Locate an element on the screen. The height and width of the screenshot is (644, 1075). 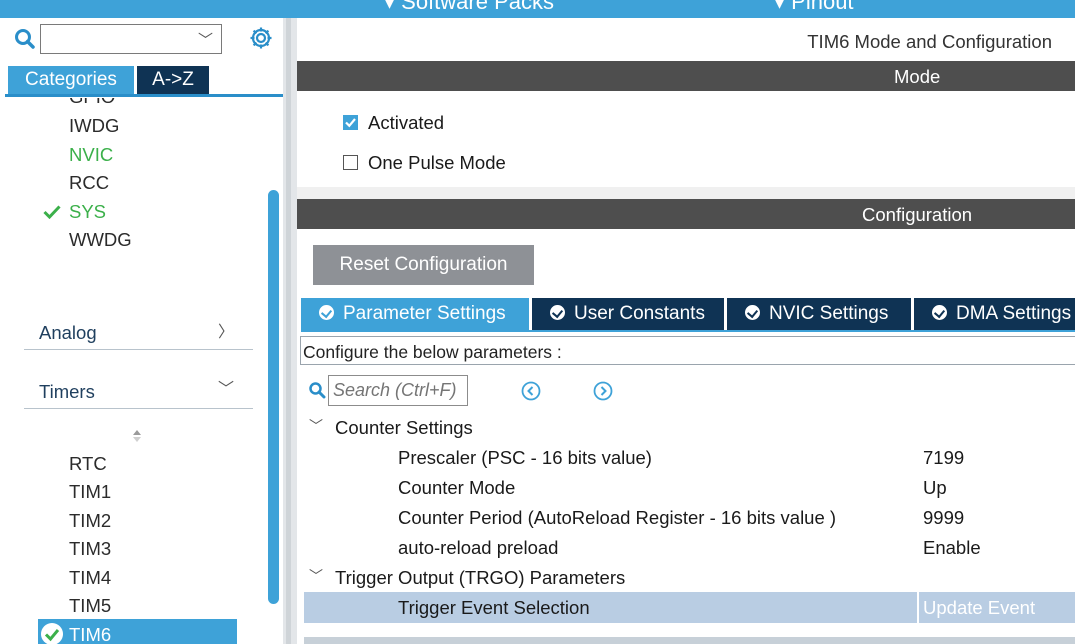
sidebar-item-tim1: TIM1 is located at coordinates (90, 492).